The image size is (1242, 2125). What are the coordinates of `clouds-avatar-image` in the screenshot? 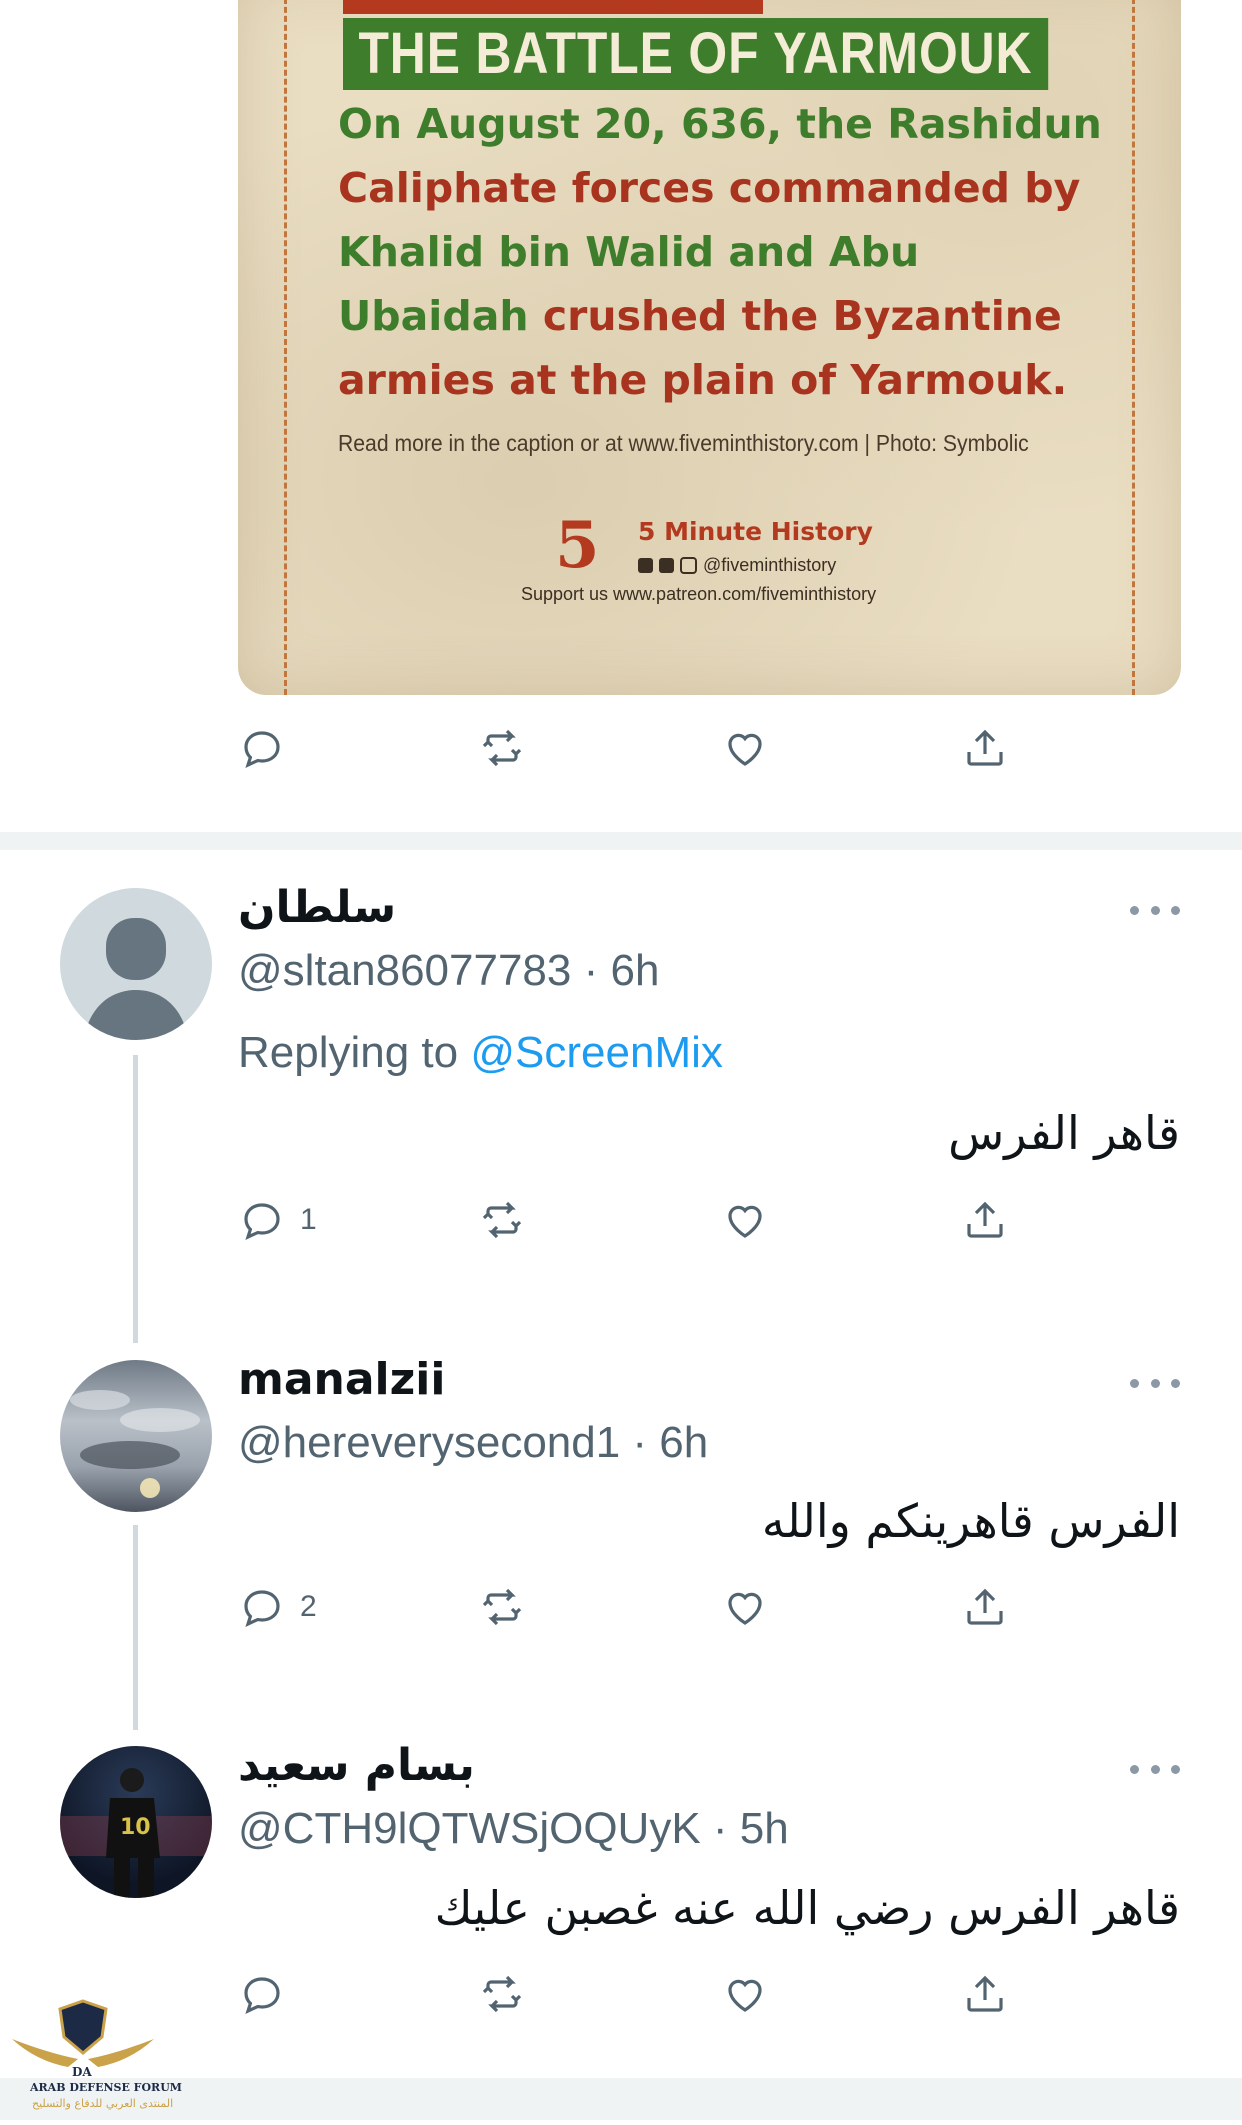 It's located at (135, 1444).